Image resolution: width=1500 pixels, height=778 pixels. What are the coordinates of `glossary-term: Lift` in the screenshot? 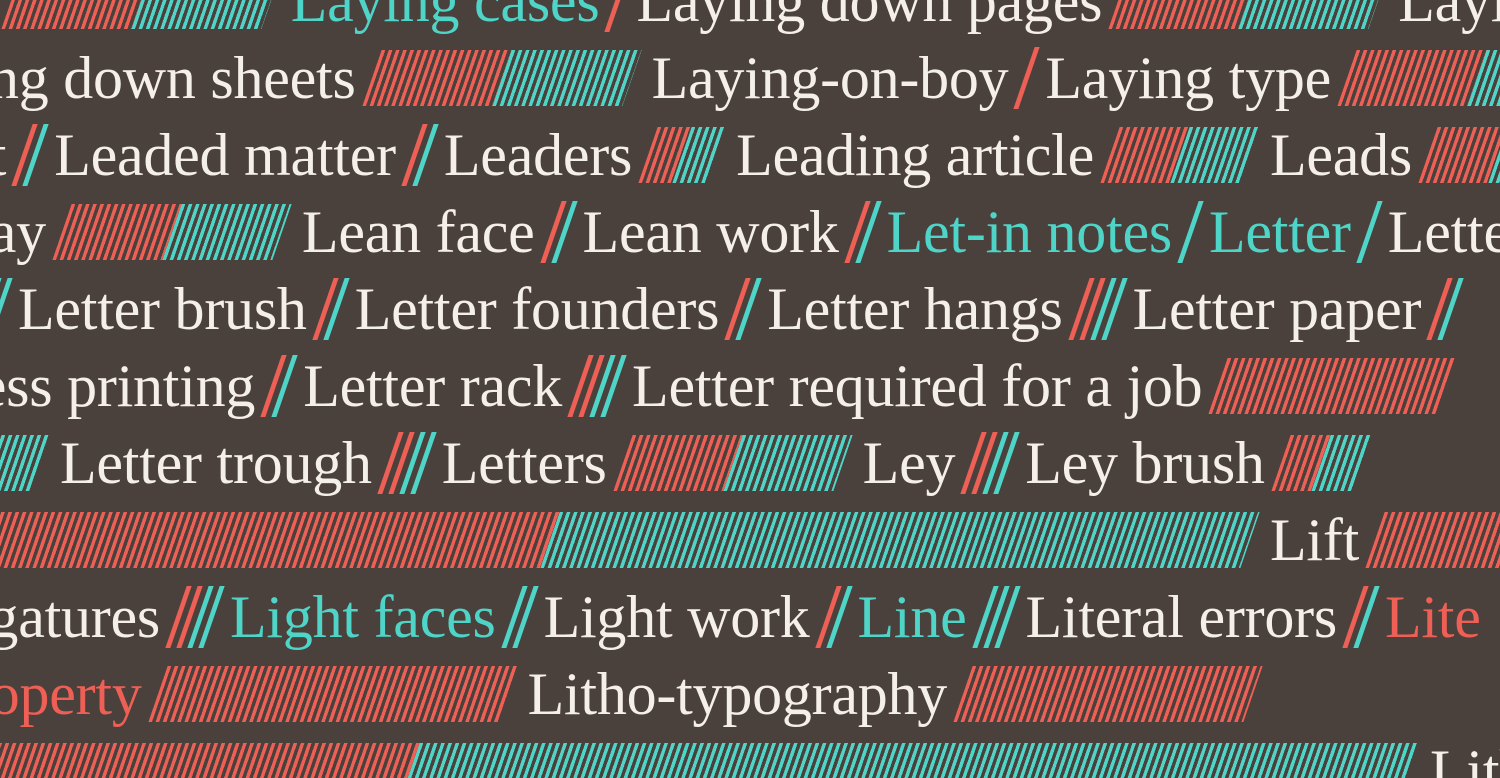 It's located at (1315, 539).